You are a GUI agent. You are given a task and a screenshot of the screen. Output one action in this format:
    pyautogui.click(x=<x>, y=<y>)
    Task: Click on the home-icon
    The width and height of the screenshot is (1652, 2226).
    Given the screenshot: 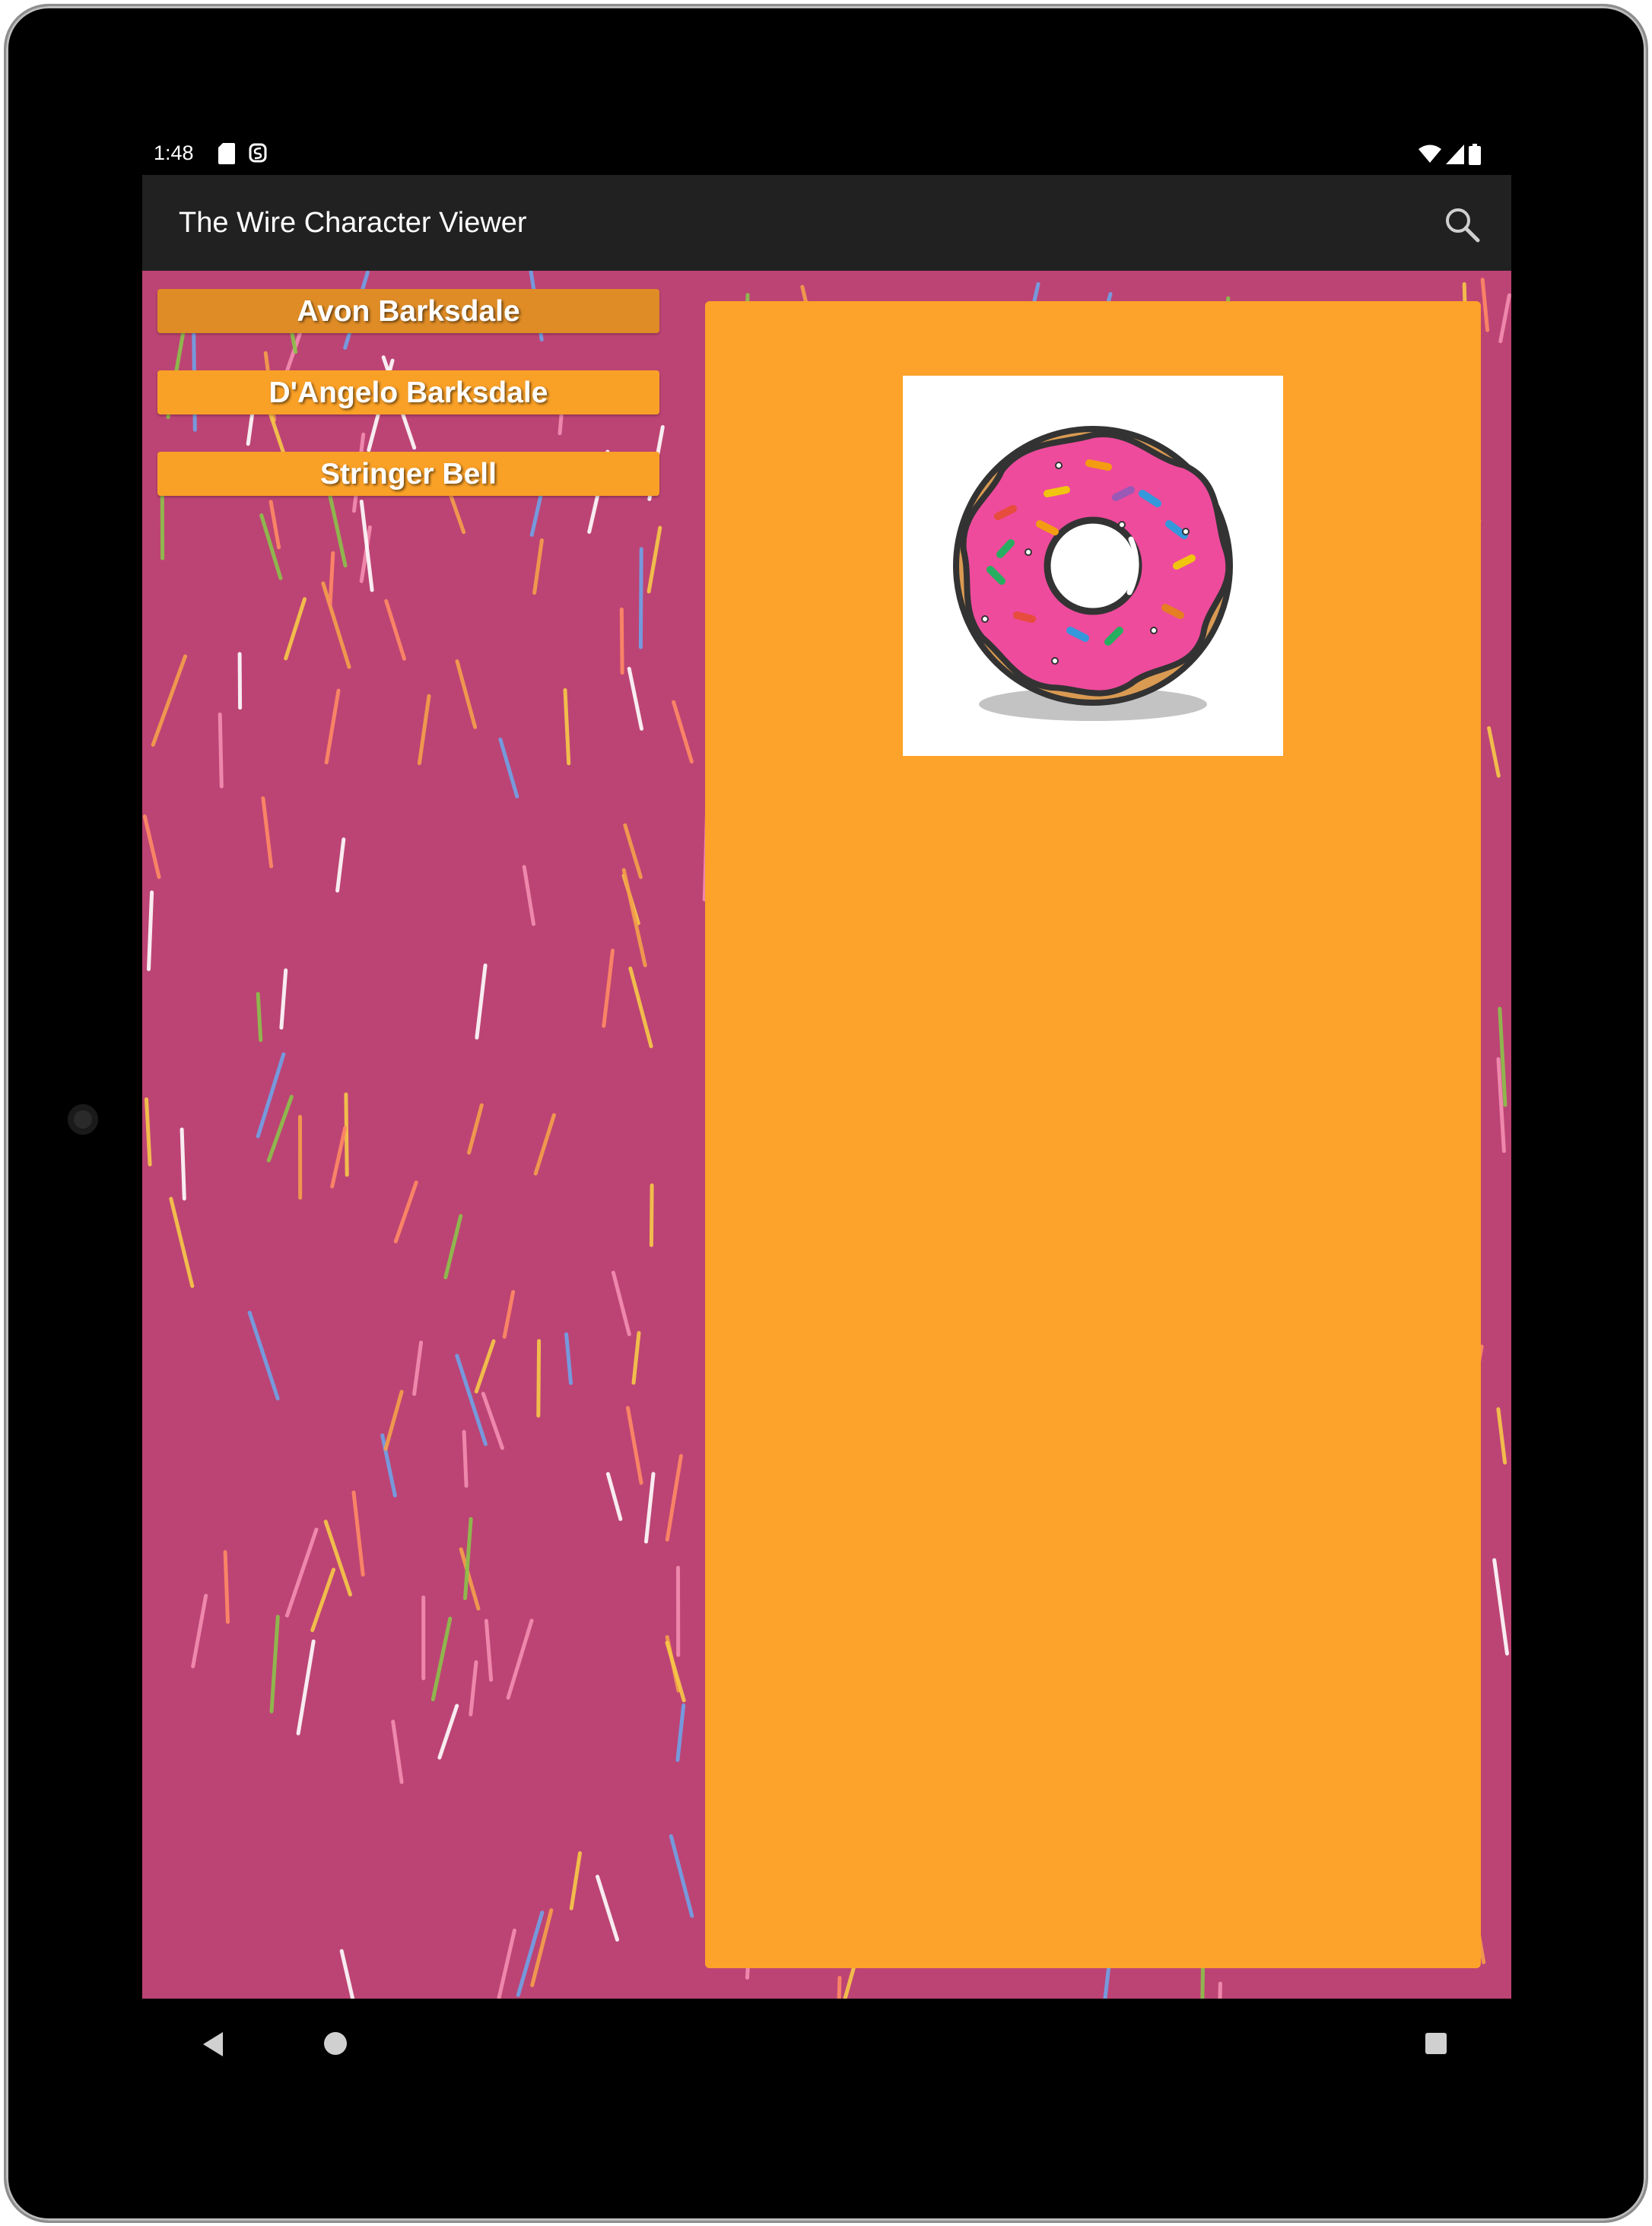 What is the action you would take?
    pyautogui.click(x=335, y=2043)
    